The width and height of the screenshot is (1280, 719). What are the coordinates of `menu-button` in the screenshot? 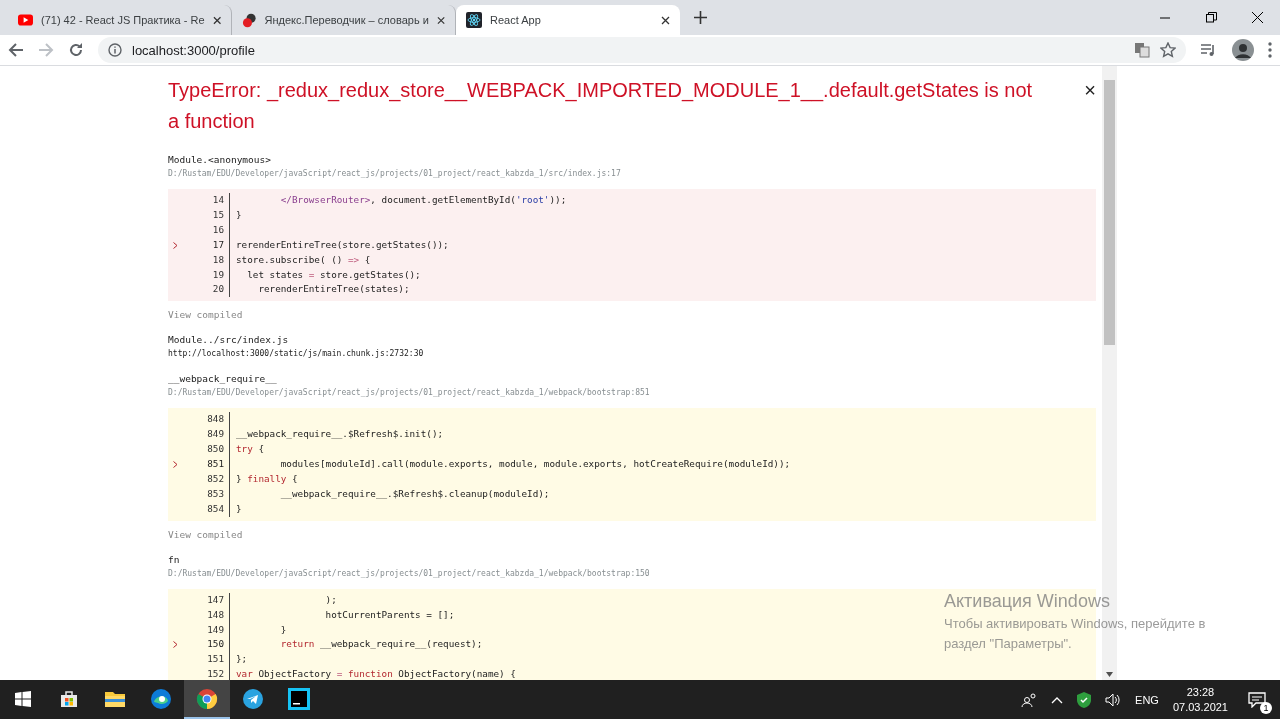 It's located at (1270, 50).